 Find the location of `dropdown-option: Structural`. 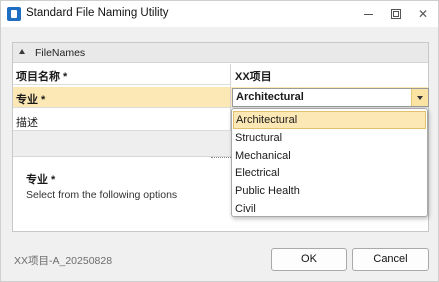

dropdown-option: Structural is located at coordinates (329, 138).